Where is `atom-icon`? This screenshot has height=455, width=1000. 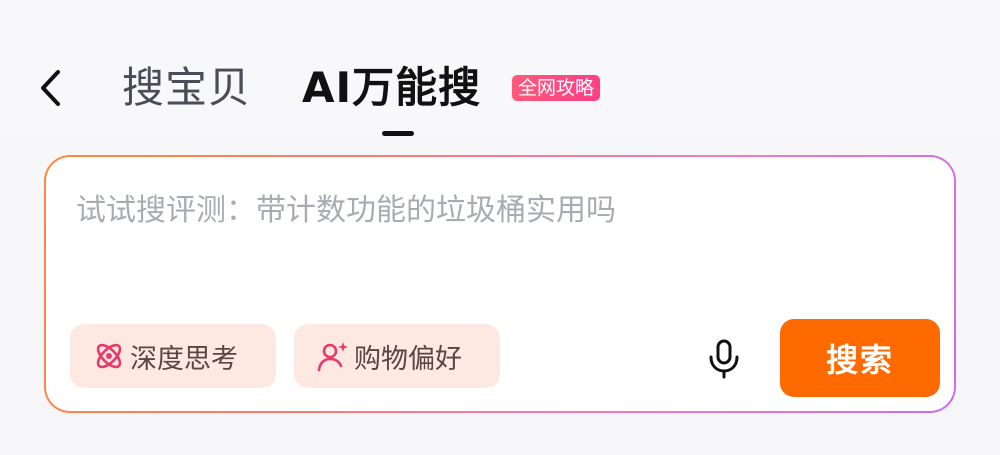
atom-icon is located at coordinates (109, 356).